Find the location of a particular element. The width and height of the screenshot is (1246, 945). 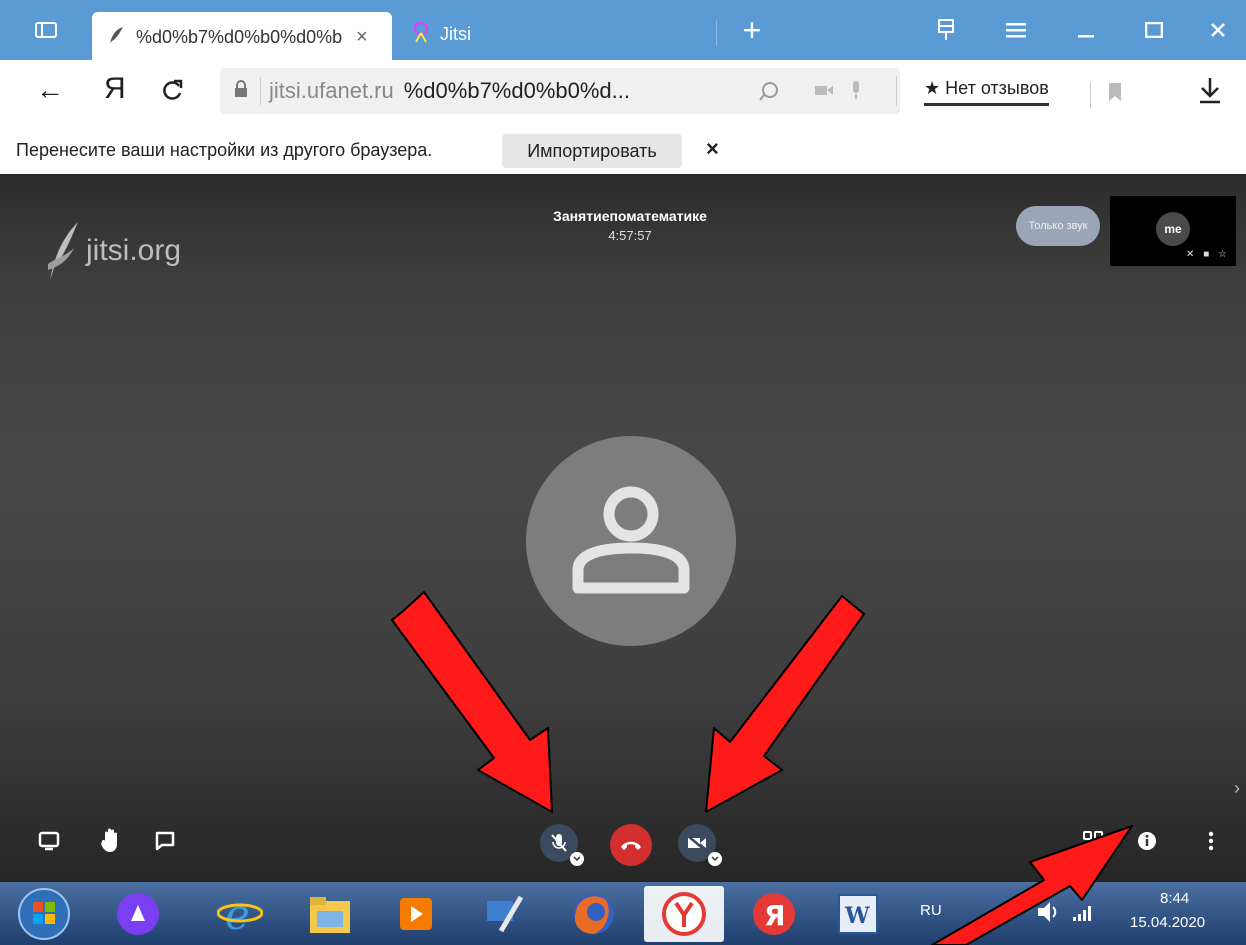

participant-avatar is located at coordinates (631, 541).